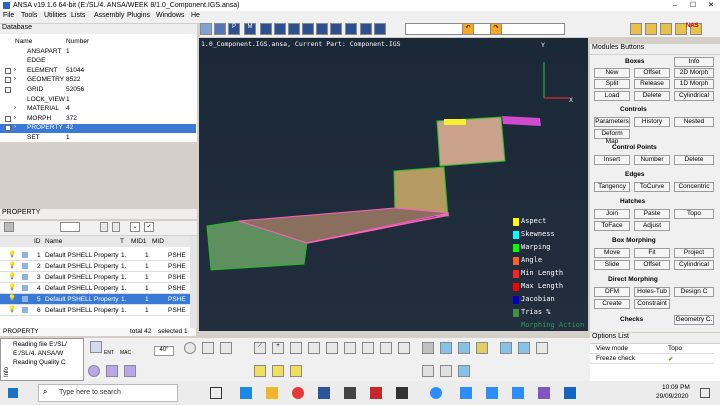 This screenshot has height=405, width=720. I want to click on split-button: Split, so click(612, 84).